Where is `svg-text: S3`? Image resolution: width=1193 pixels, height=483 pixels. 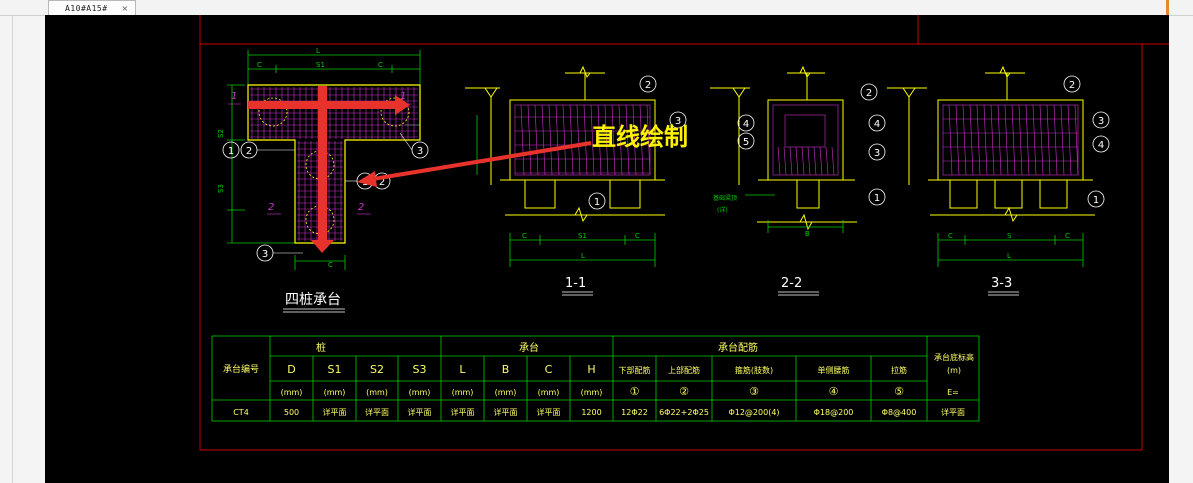 svg-text: S3 is located at coordinates (221, 188).